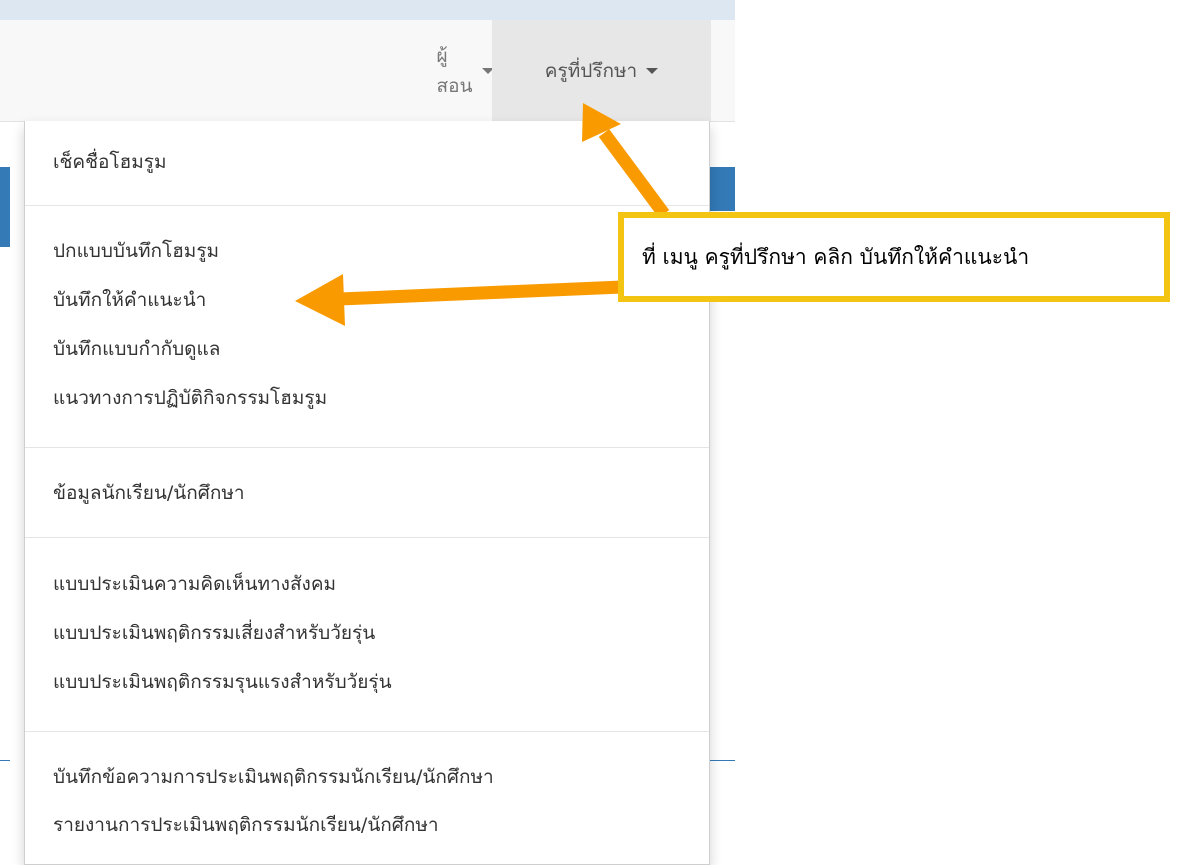 The height and width of the screenshot is (865, 1195). I want to click on window-top-strip, so click(367, 10).